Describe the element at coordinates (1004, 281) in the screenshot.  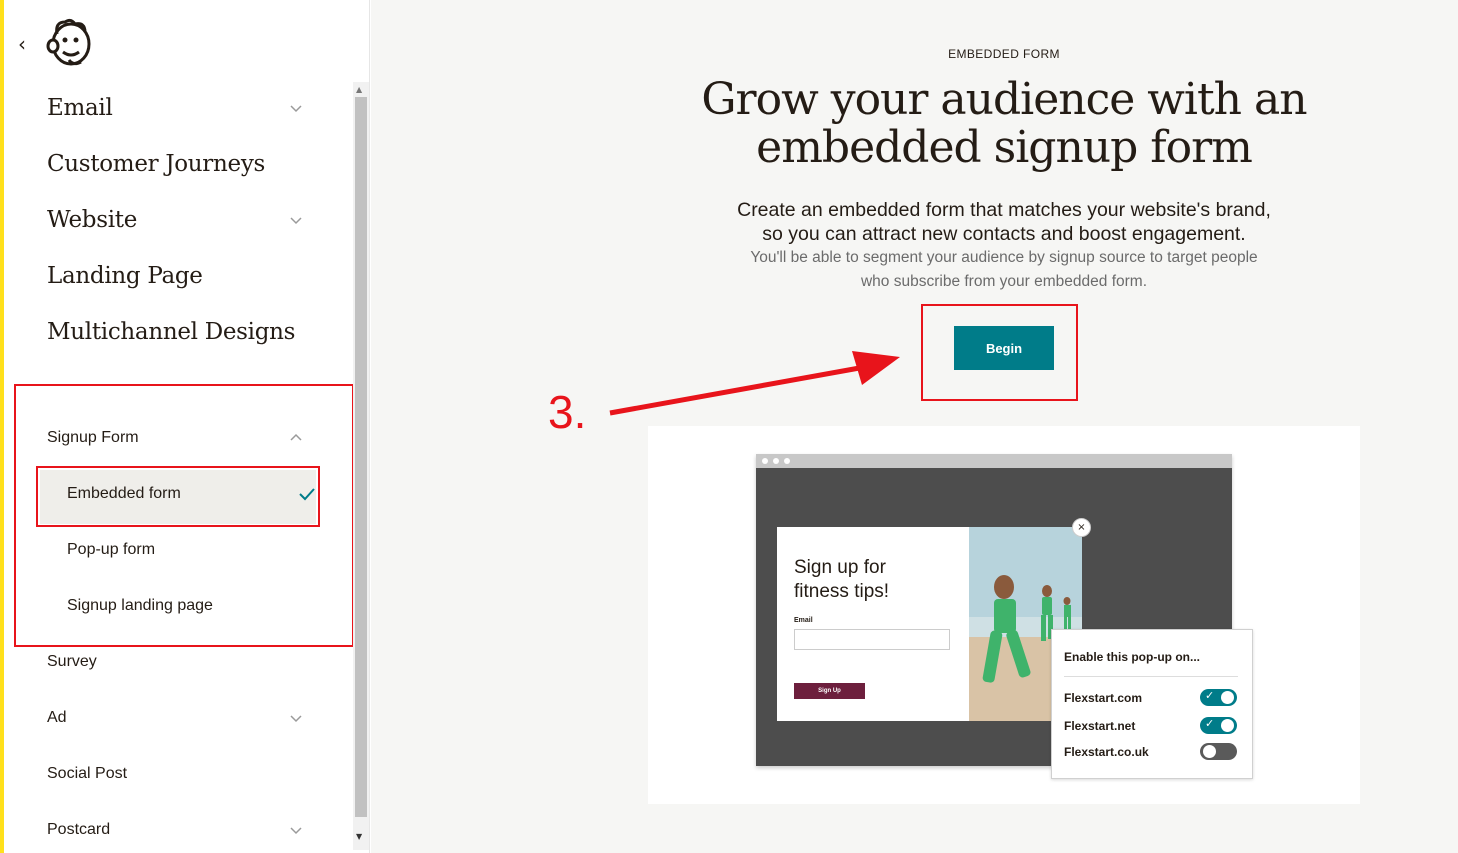
I see `sub-line: who subscribe from your embedded form.` at that location.